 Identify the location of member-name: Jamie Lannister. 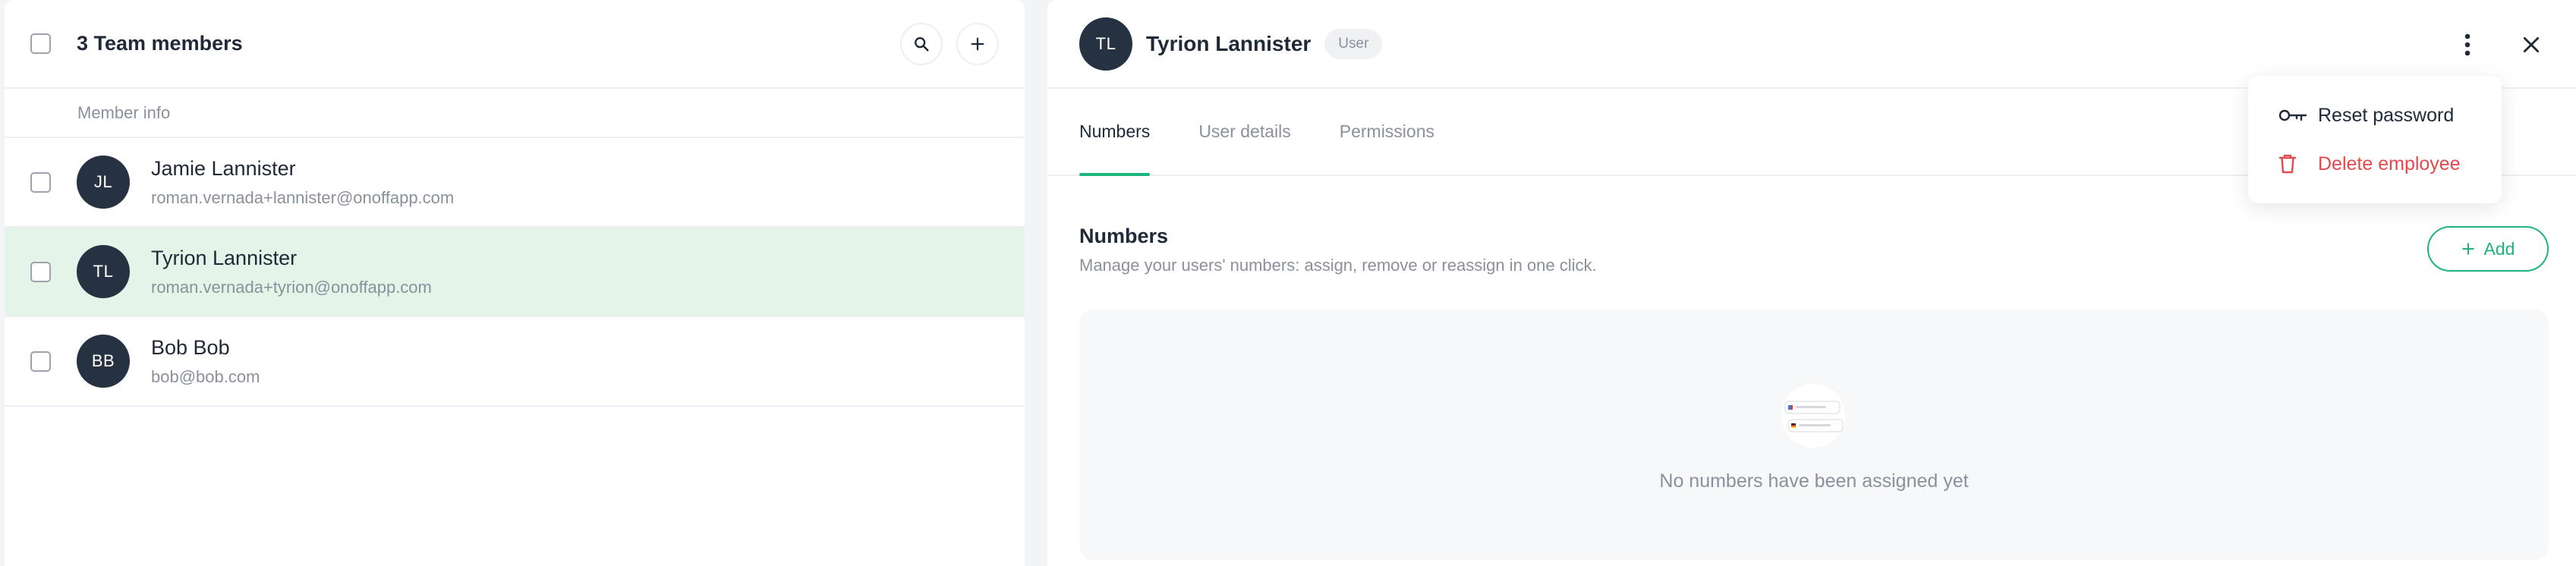
(223, 168).